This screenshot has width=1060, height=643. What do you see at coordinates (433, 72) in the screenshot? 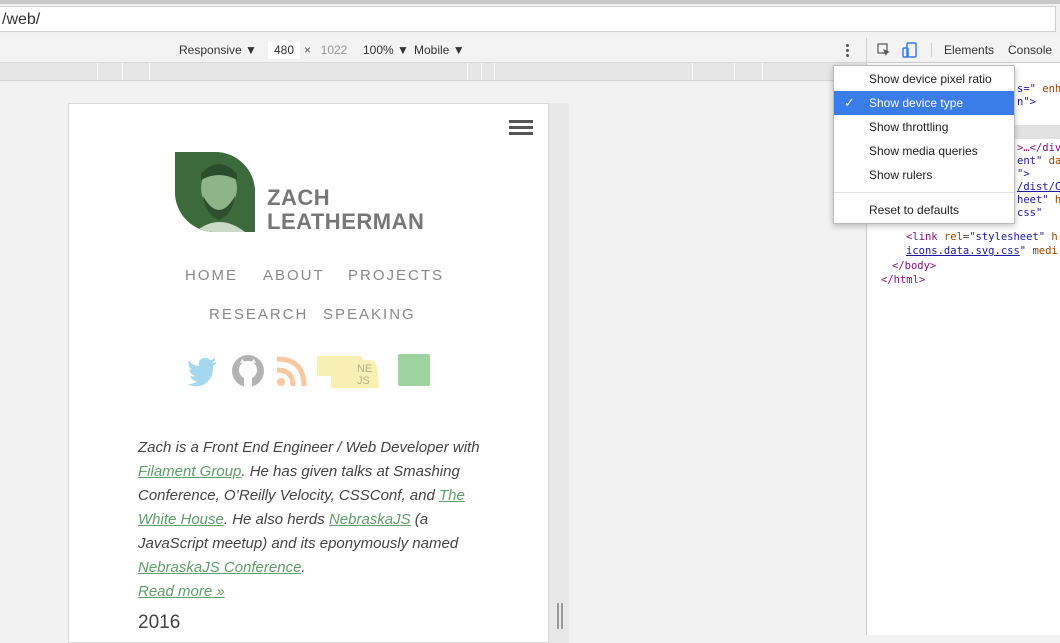
I see `media-query-bar` at bounding box center [433, 72].